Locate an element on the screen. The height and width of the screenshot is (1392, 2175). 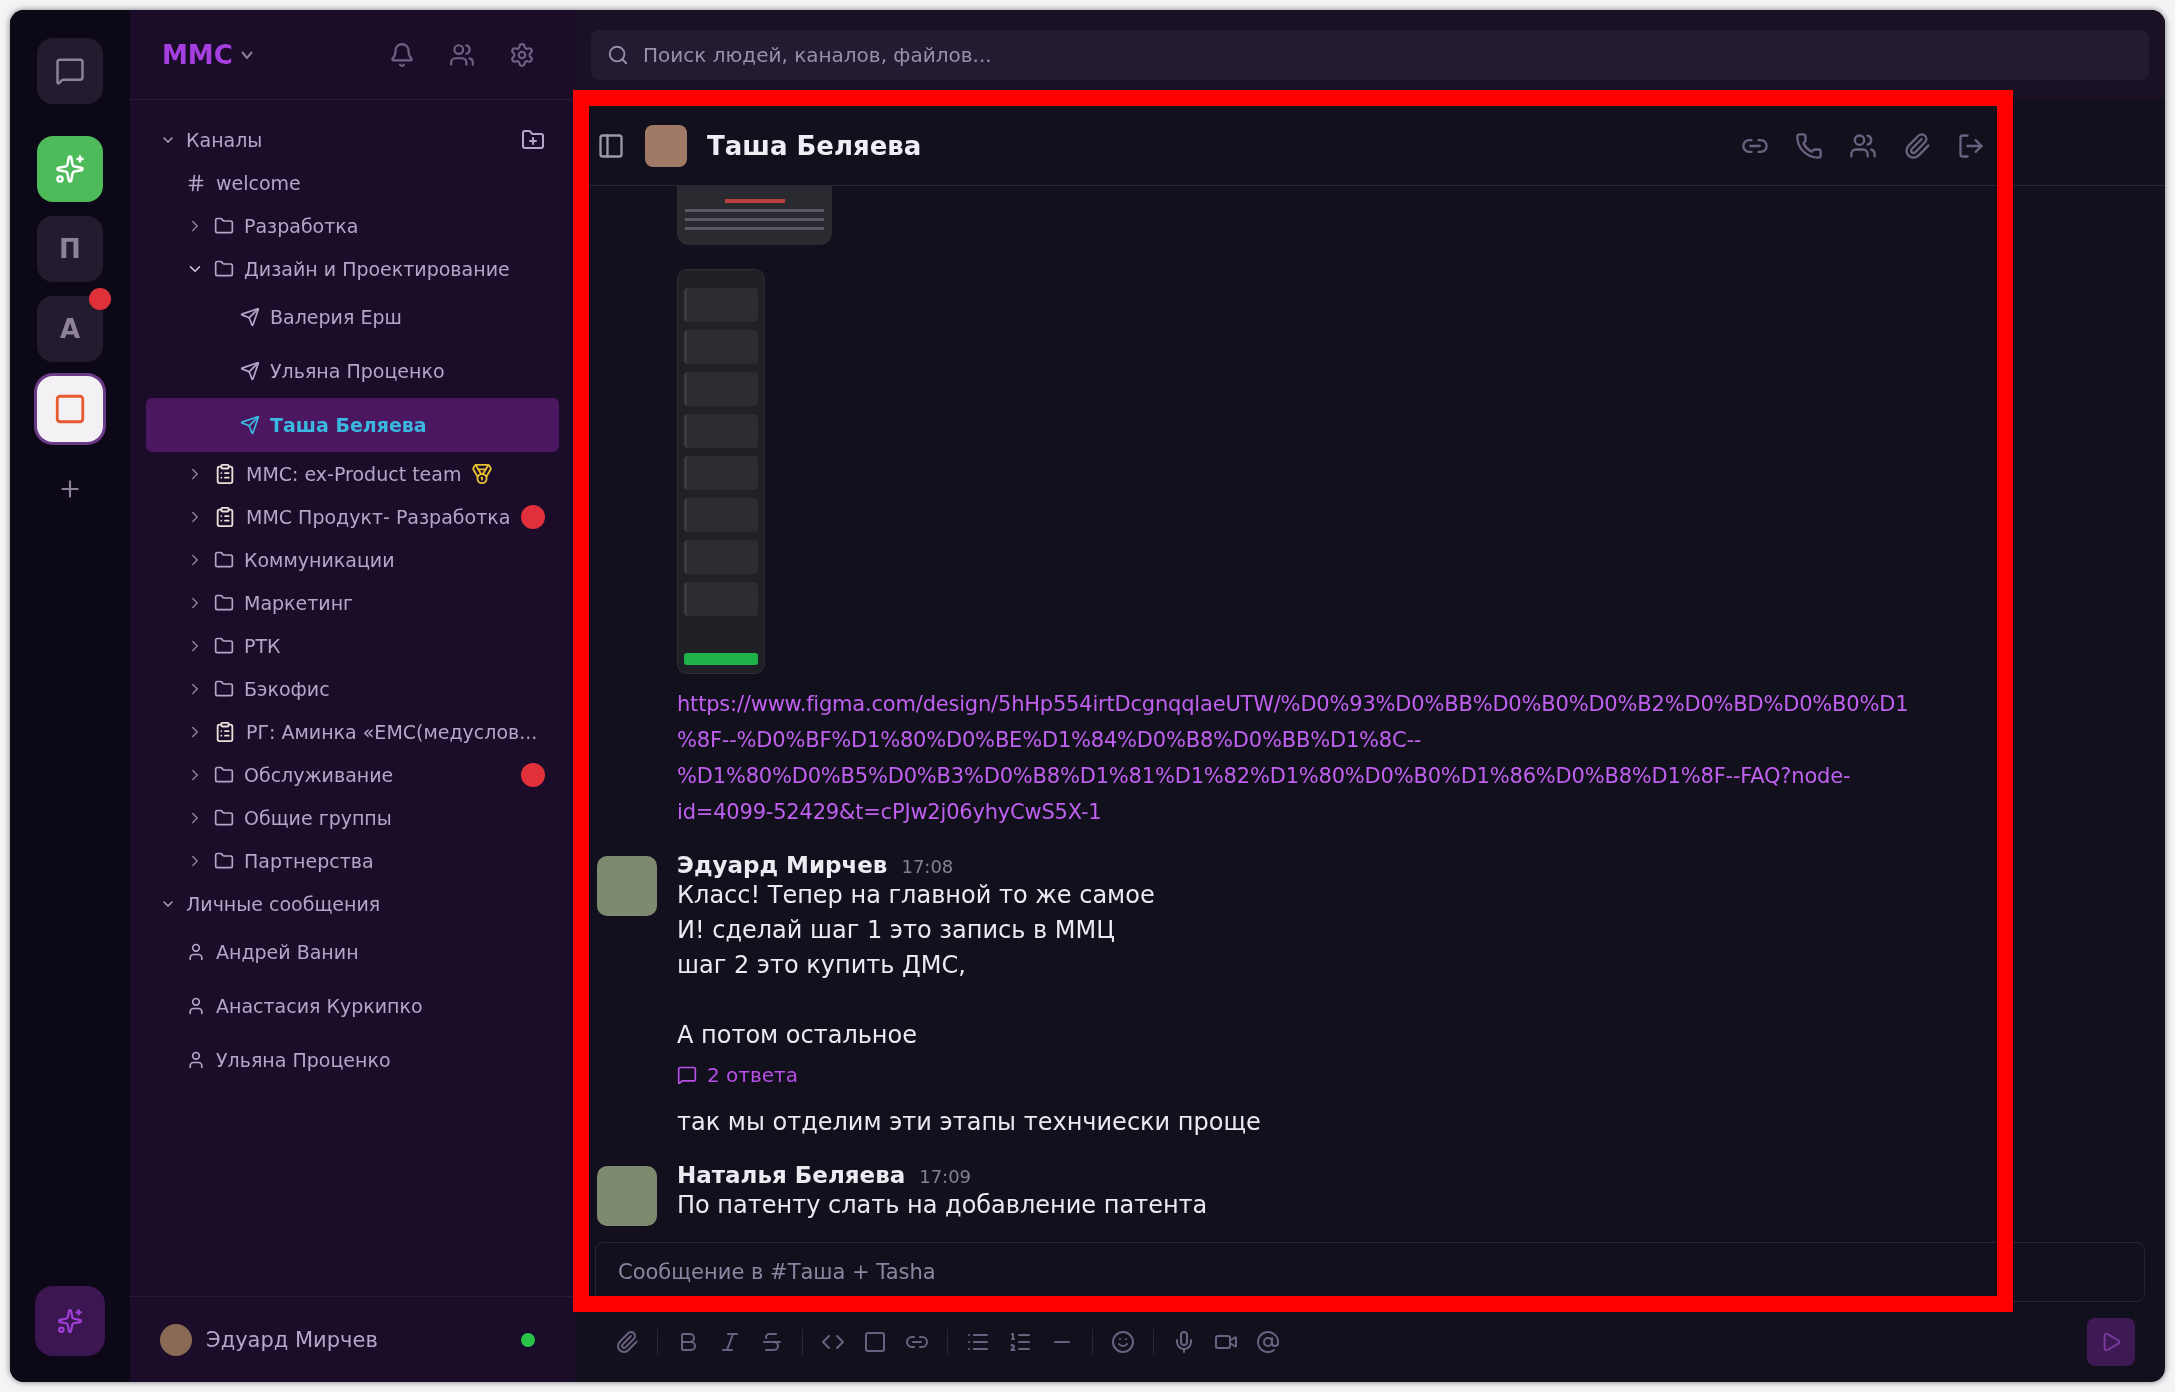
sidebar-item: Бэкофис is located at coordinates (352, 688).